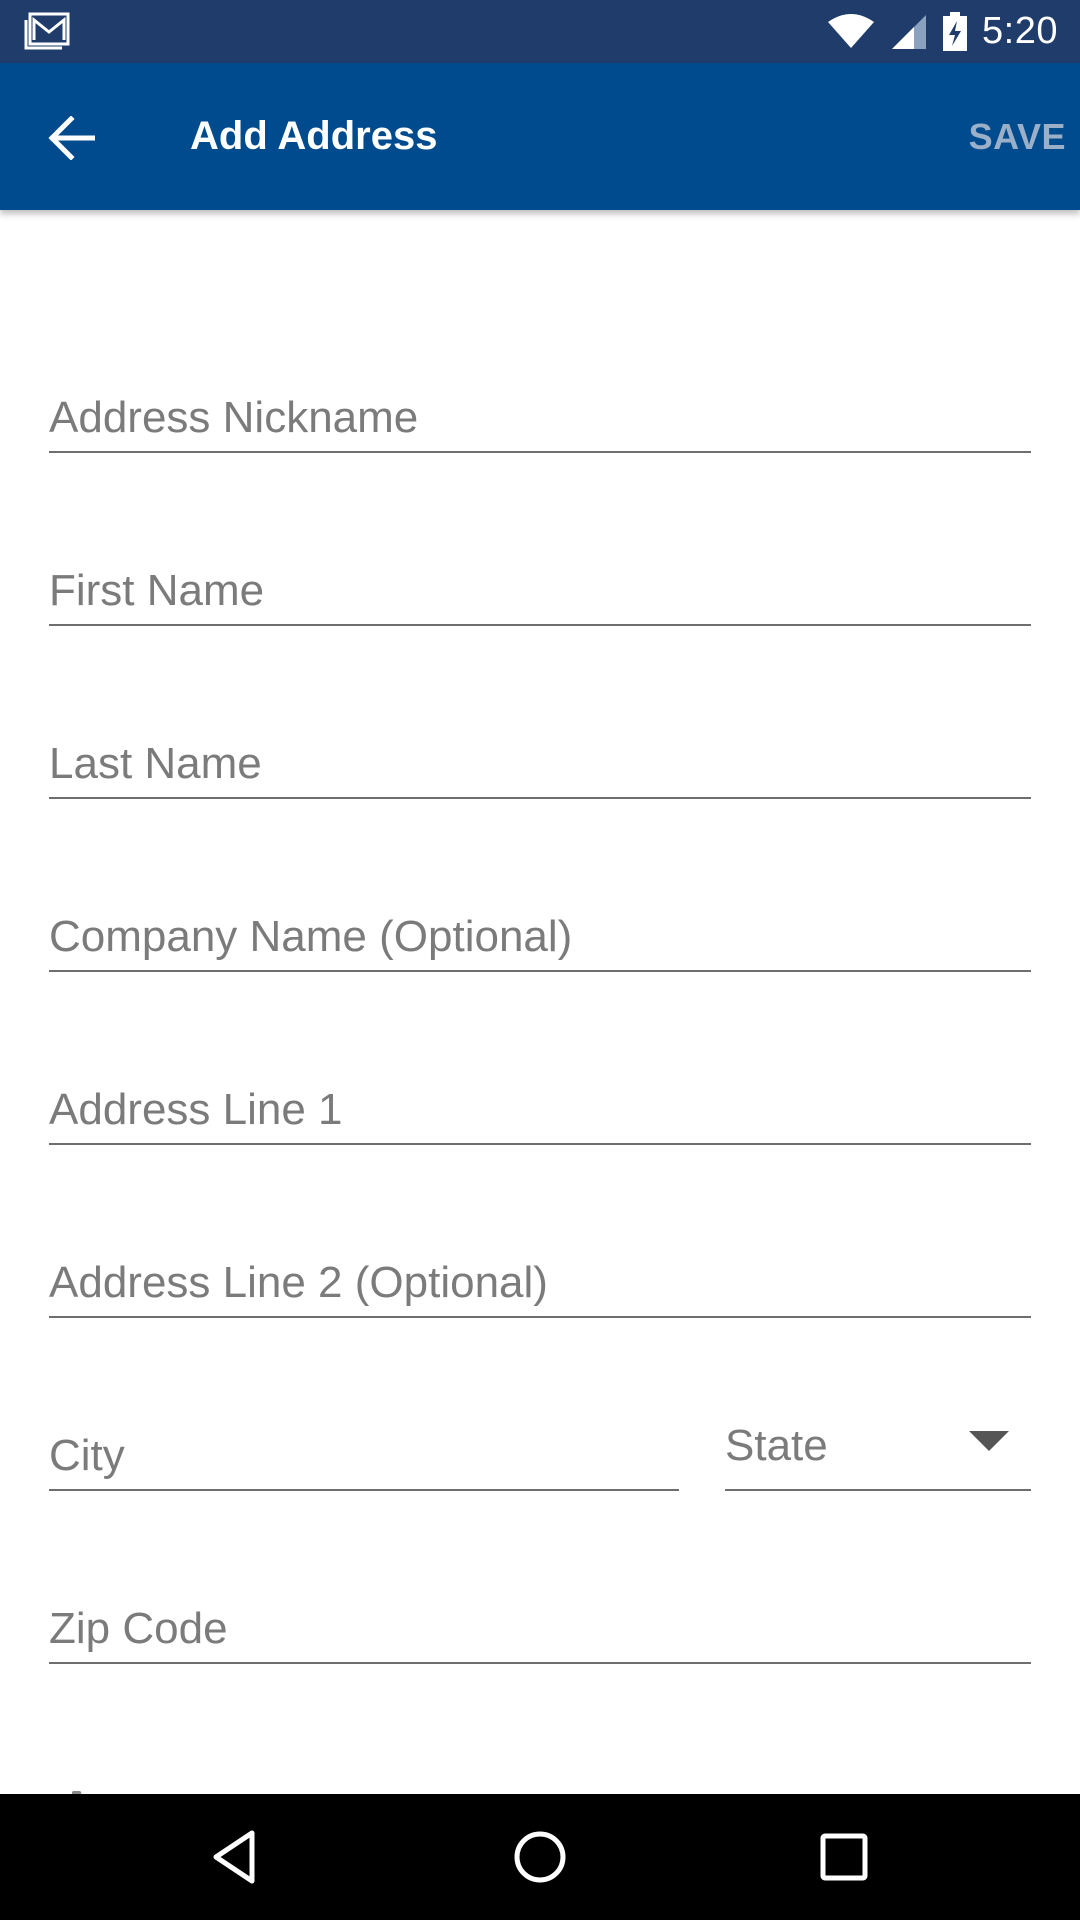 The height and width of the screenshot is (1920, 1080). I want to click on zip-code-field, so click(540, 1624).